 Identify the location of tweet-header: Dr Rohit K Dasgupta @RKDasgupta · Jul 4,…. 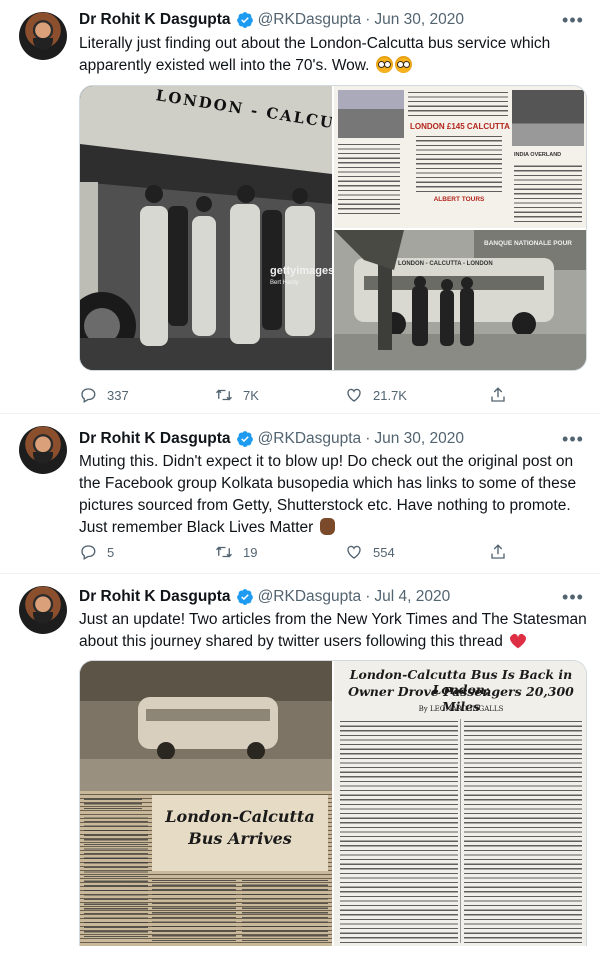
(264, 597).